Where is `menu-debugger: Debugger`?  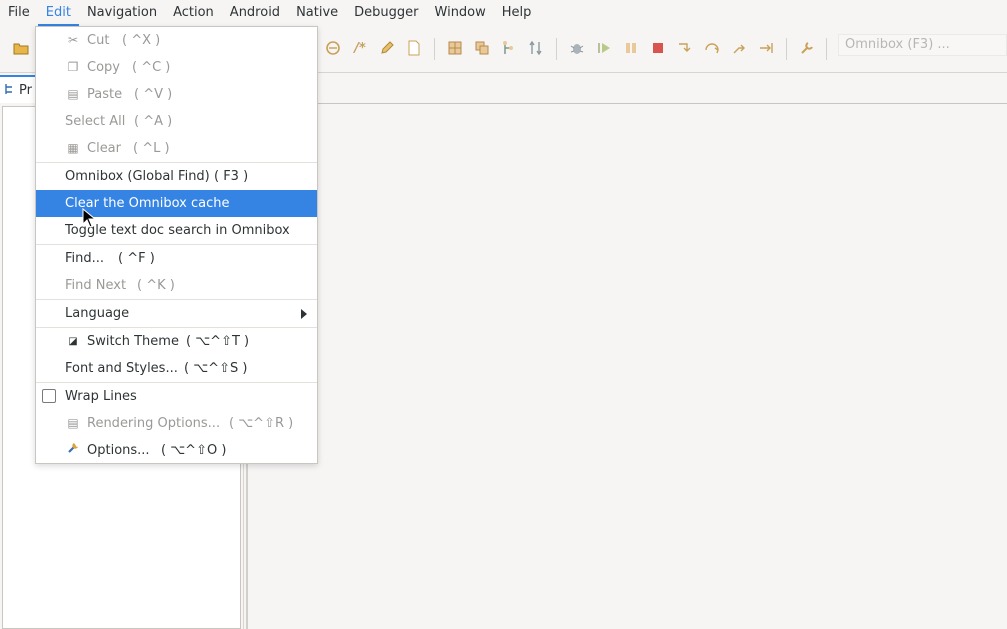 menu-debugger: Debugger is located at coordinates (386, 13).